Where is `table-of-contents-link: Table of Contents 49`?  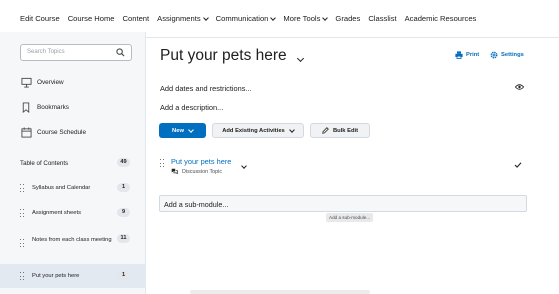 table-of-contents-link: Table of Contents 49 is located at coordinates (75, 162).